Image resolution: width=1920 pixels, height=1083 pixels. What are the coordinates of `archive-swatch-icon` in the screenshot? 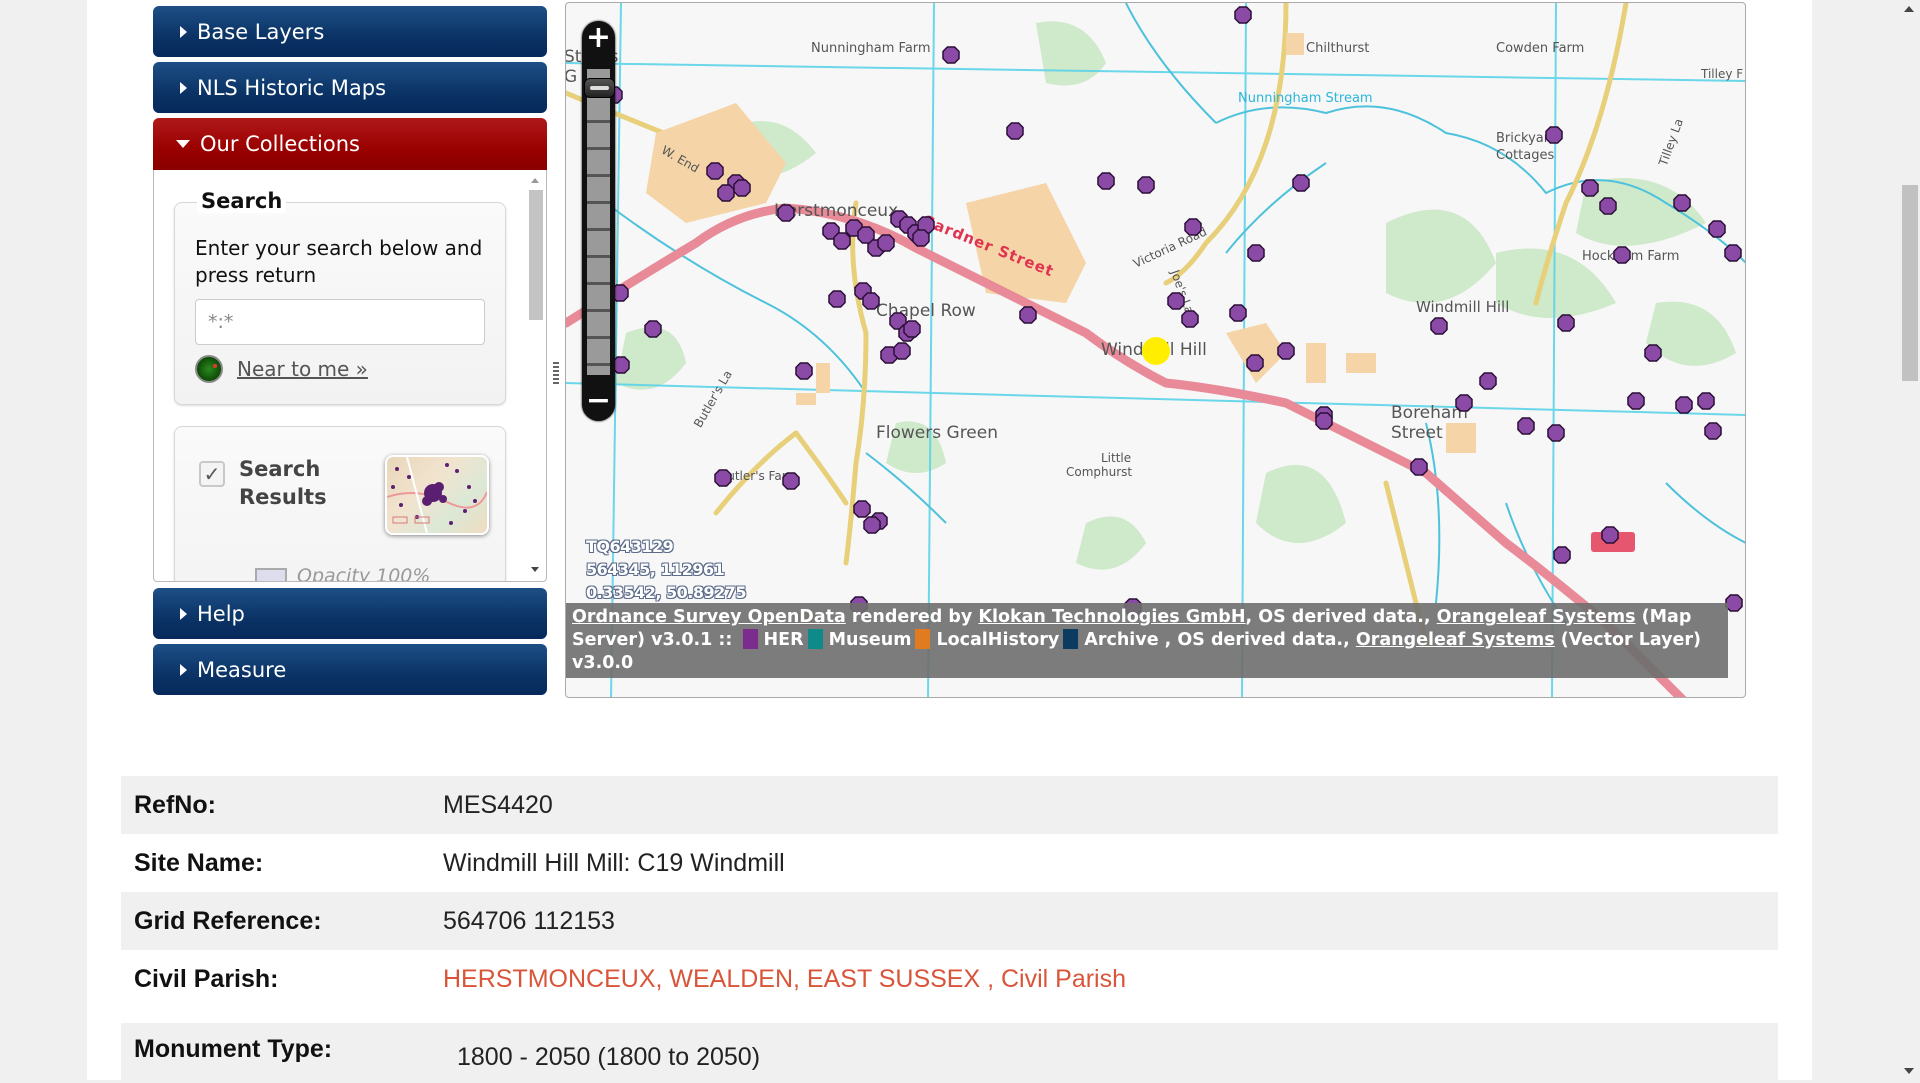 It's located at (1071, 639).